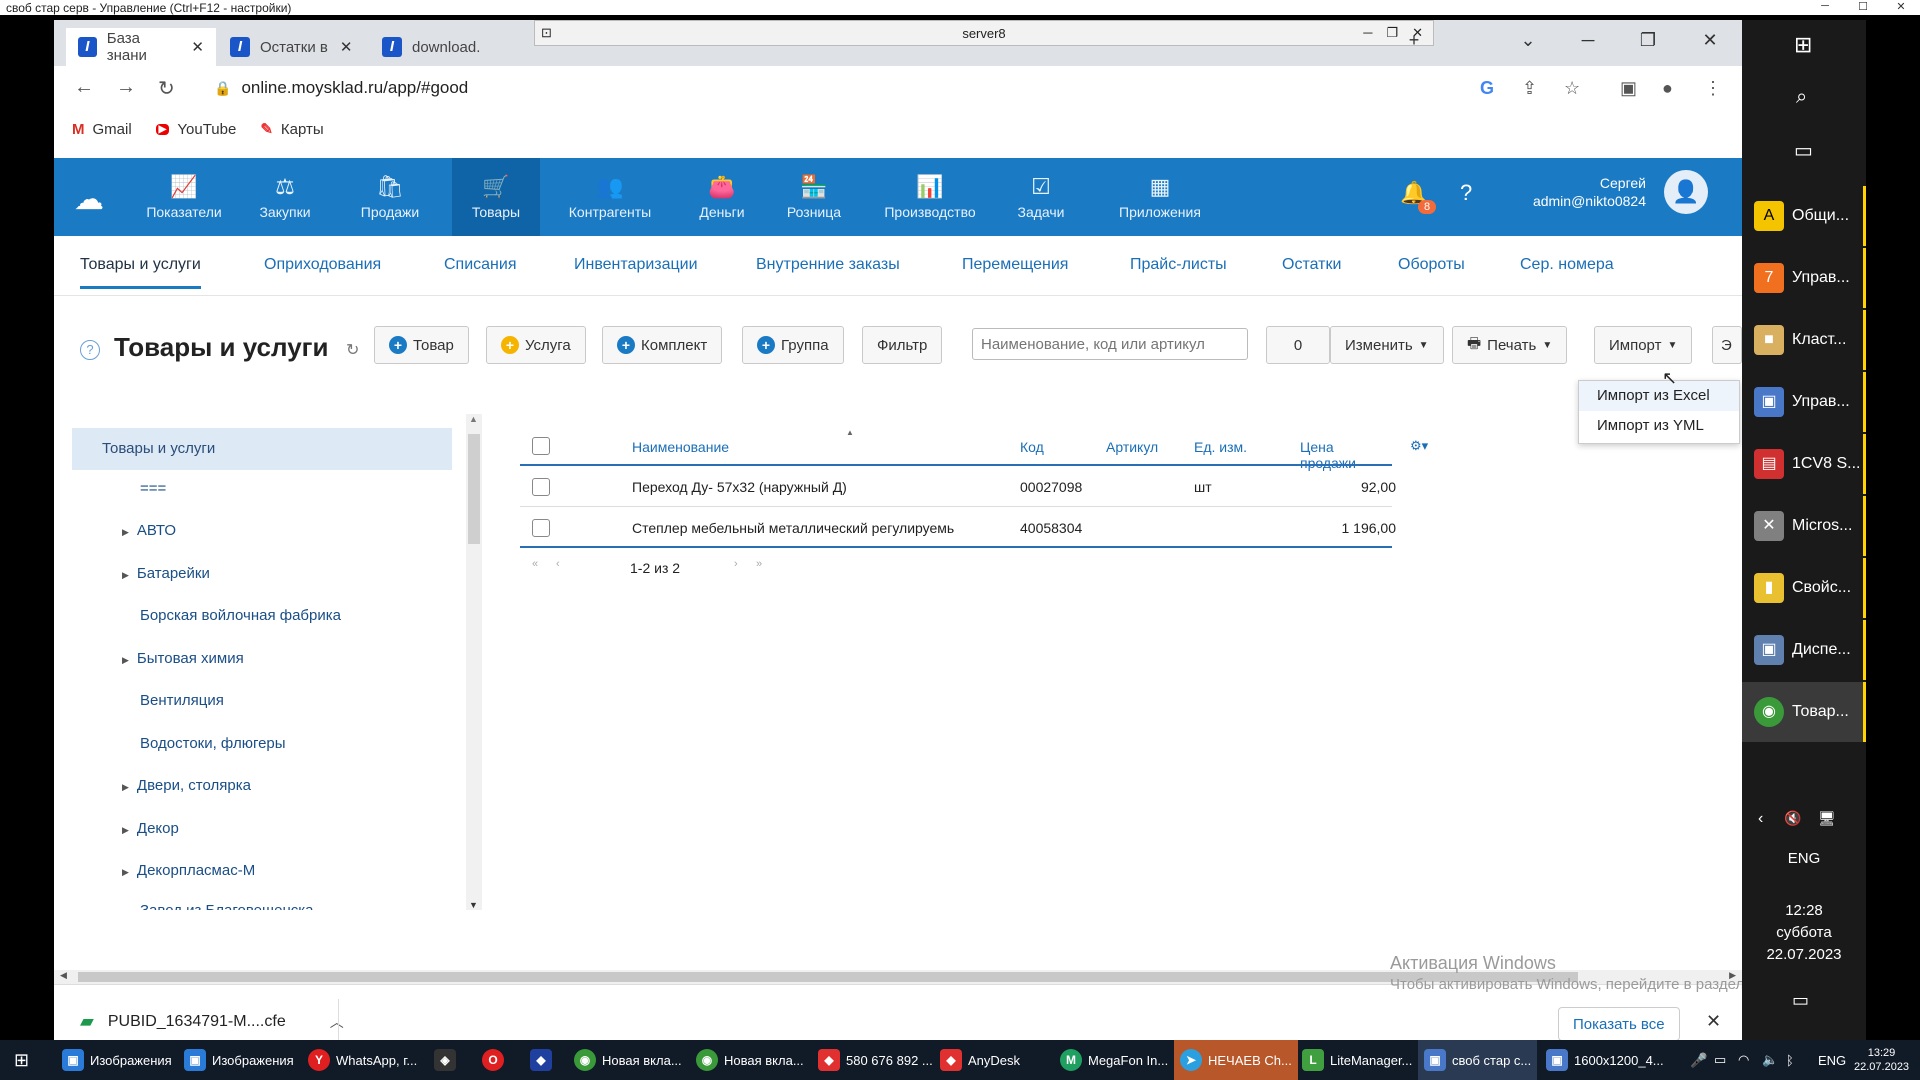 The height and width of the screenshot is (1080, 1920). Describe the element at coordinates (1667, 88) in the screenshot. I see `profile-icon: ●` at that location.